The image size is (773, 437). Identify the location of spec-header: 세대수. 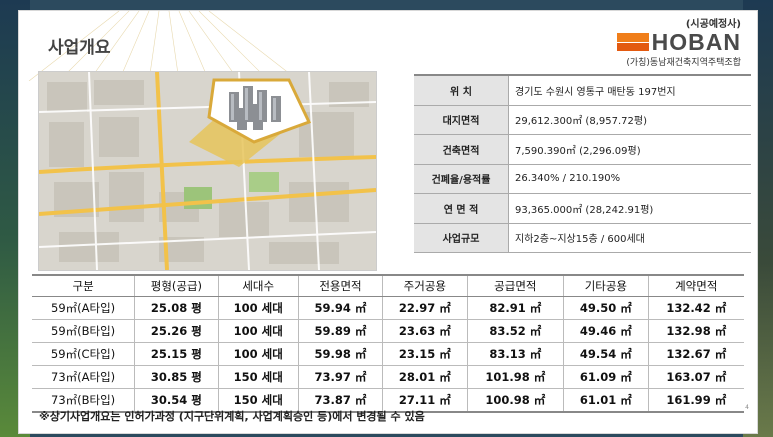
(258, 285).